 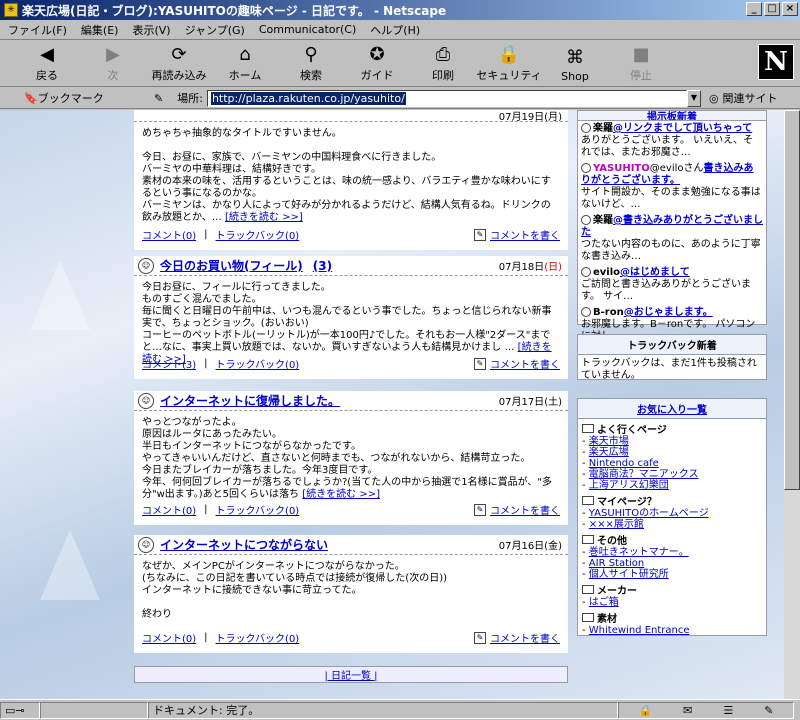 What do you see at coordinates (682, 128) in the screenshot?
I see `comment-link: @リンクまでして頂いちゃって` at bounding box center [682, 128].